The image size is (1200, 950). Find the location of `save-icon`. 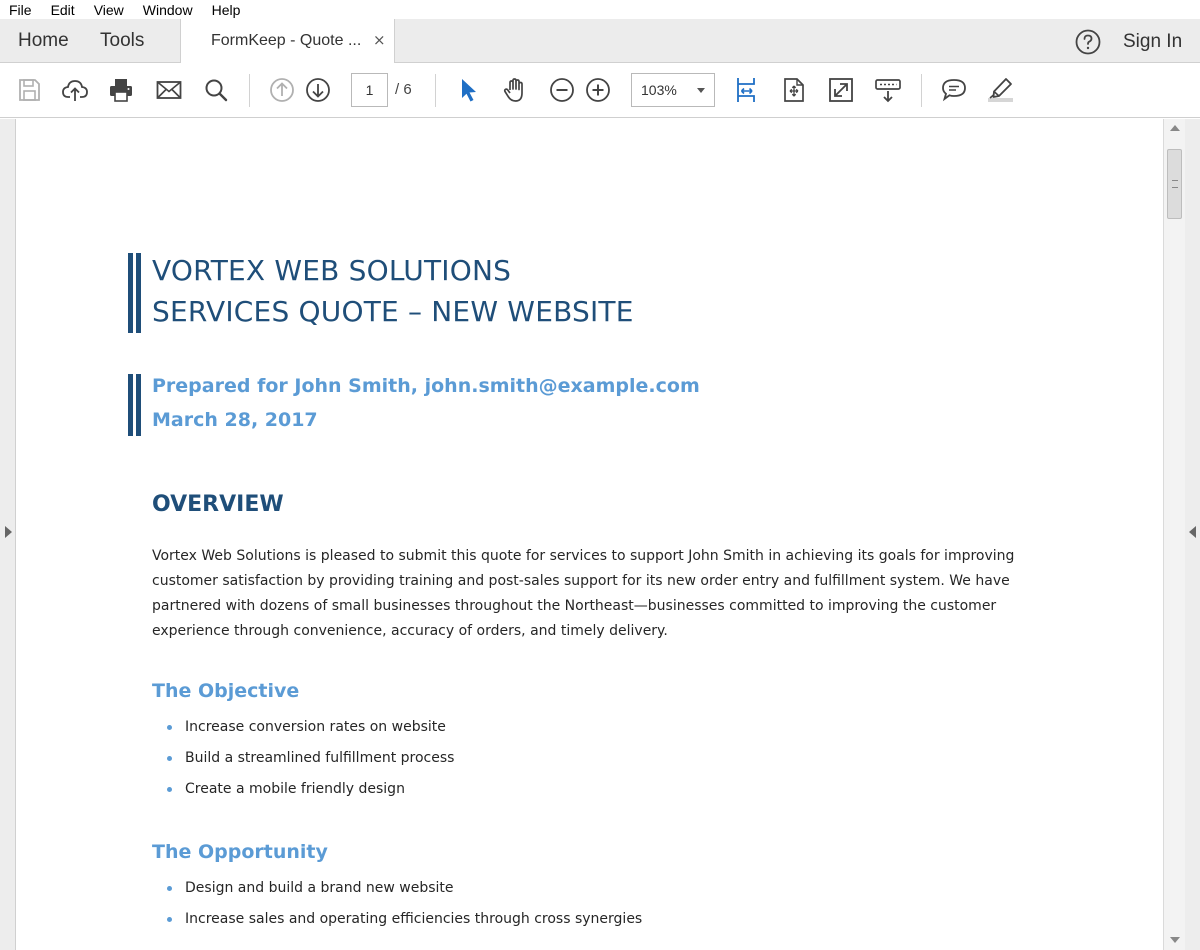

save-icon is located at coordinates (29, 90).